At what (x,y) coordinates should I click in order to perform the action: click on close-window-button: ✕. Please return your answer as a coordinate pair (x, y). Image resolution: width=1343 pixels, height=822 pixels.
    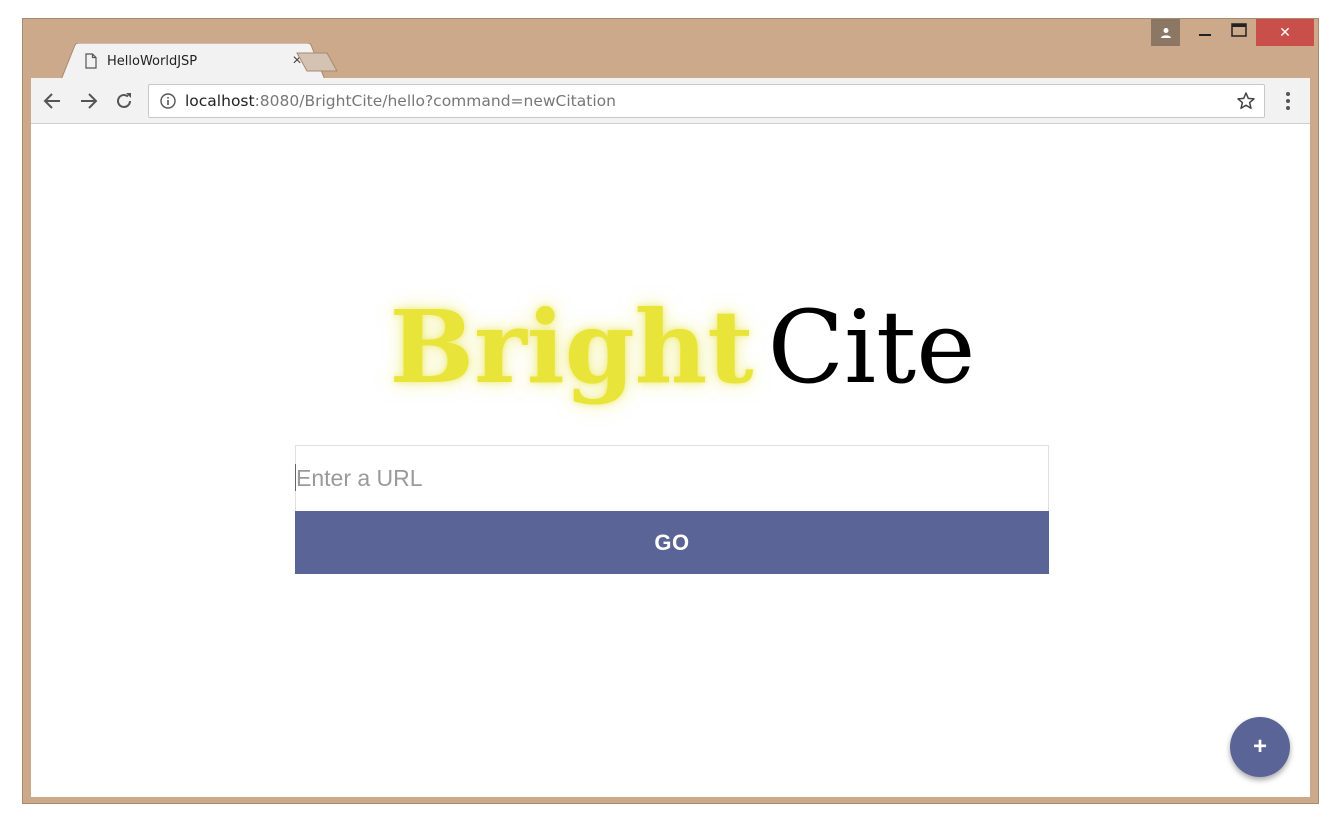
    Looking at the image, I should click on (1285, 32).